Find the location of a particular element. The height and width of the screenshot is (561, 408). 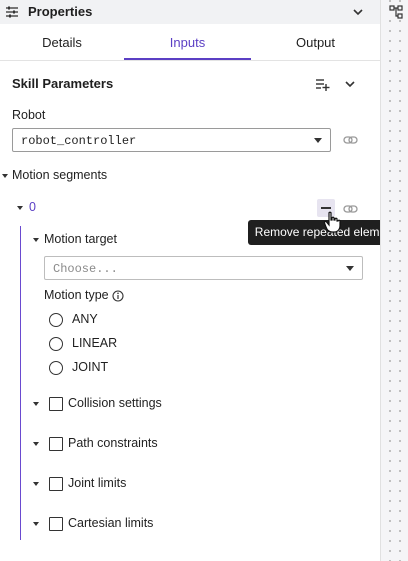

hand-cursor-icon is located at coordinates (332, 222).